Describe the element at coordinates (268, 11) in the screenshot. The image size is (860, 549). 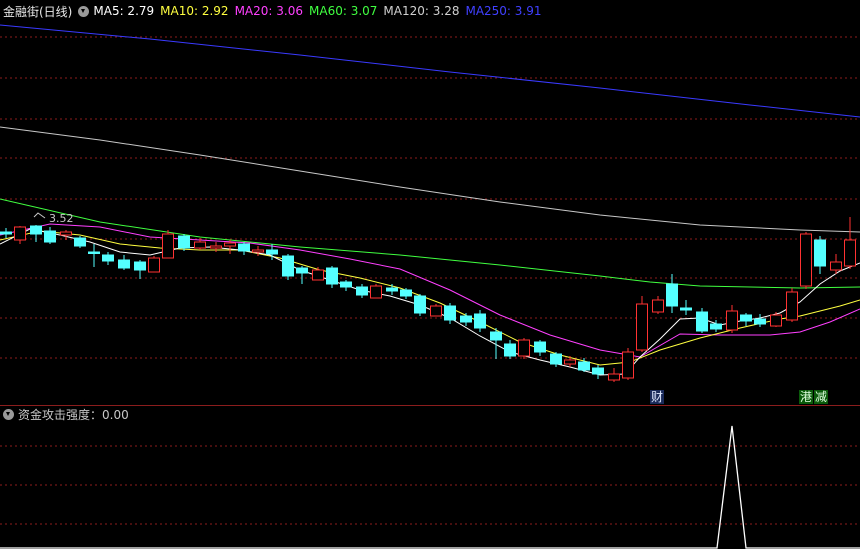
I see `ma20-label: MA20: 3.06` at that location.